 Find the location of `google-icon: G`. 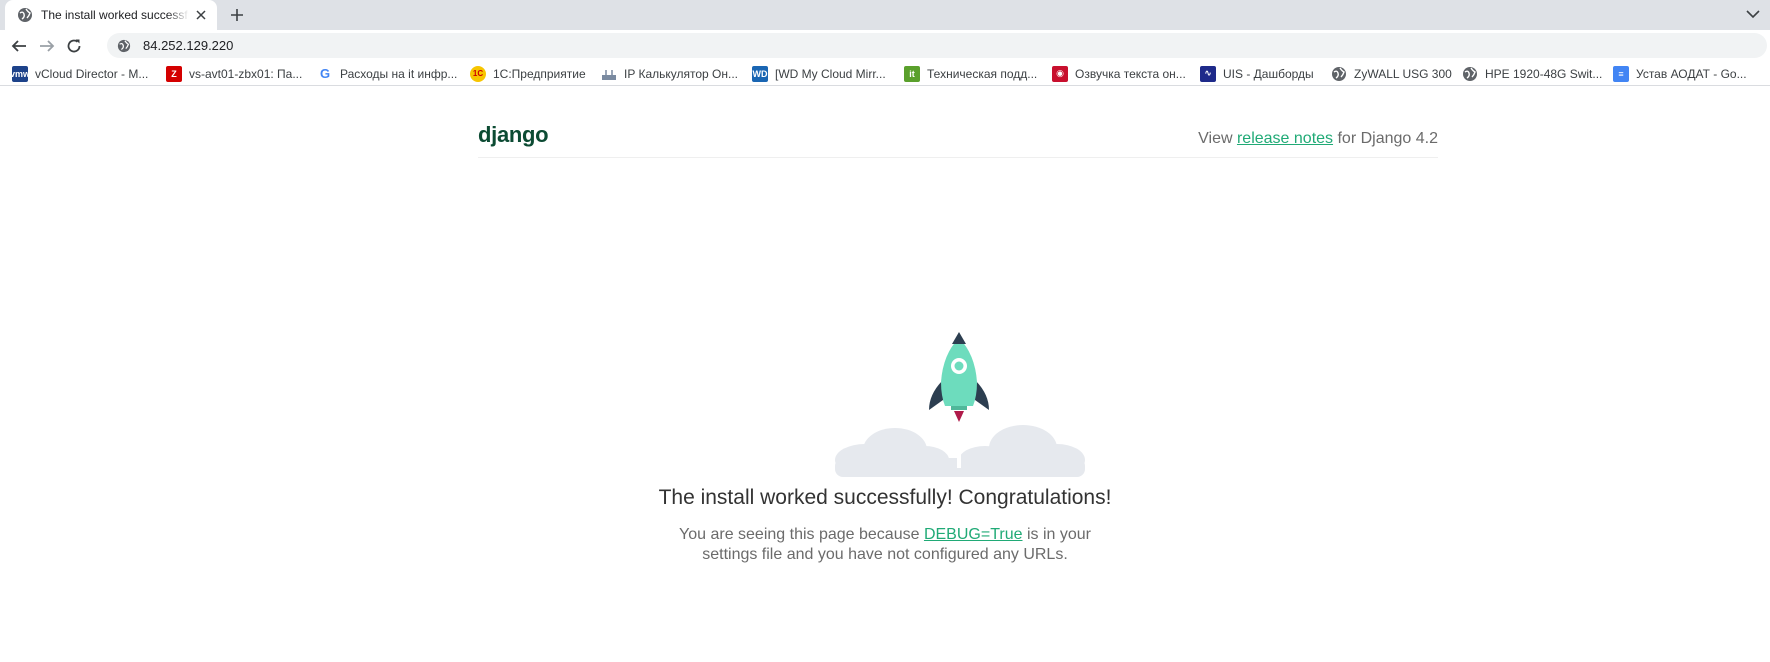

google-icon: G is located at coordinates (325, 73).